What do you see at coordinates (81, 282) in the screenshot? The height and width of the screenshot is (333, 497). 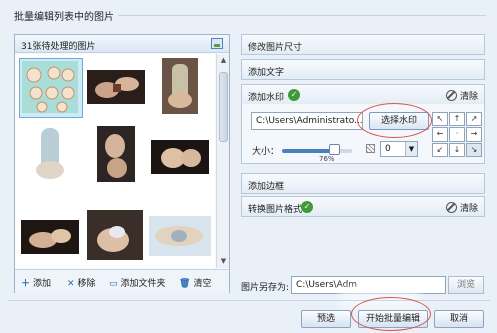 I see `remove-button: ✕ 移除` at bounding box center [81, 282].